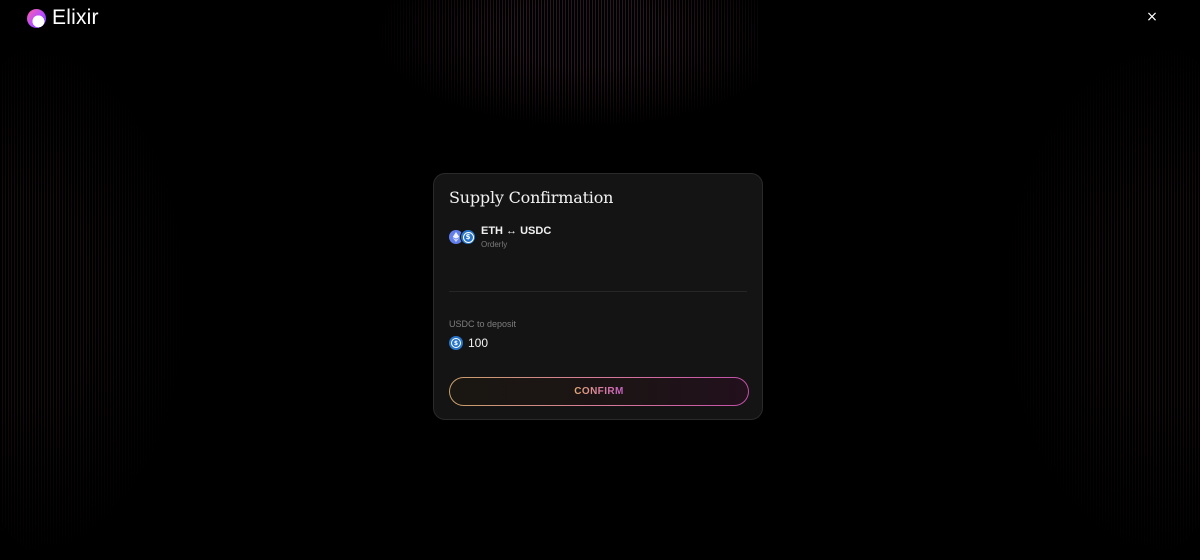 The height and width of the screenshot is (560, 1200). What do you see at coordinates (516, 231) in the screenshot?
I see `pair-name: ETH ↔ USDC` at bounding box center [516, 231].